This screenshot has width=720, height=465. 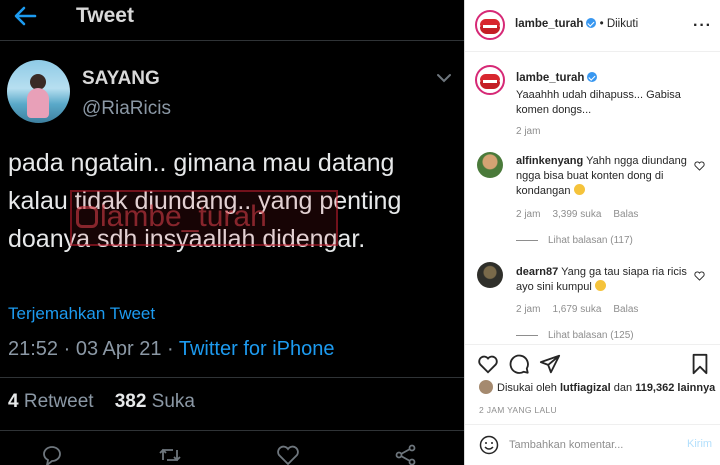 What do you see at coordinates (131, 401) in the screenshot?
I see `like-count: 382` at bounding box center [131, 401].